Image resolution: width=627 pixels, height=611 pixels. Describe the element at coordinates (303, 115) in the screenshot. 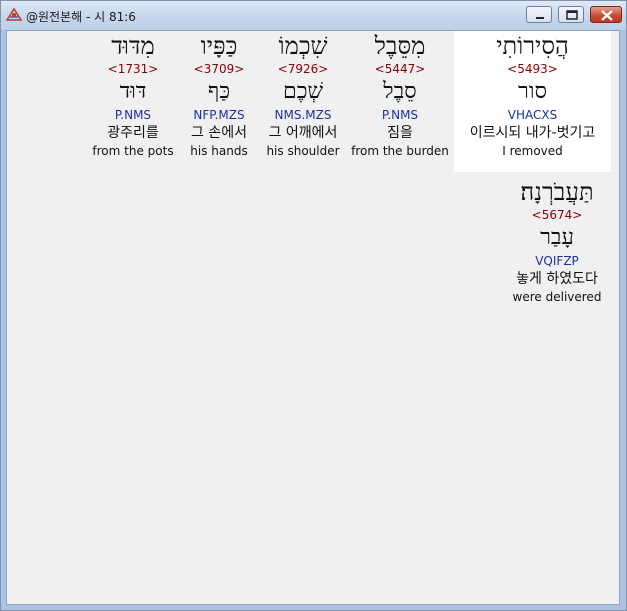

I see `parsing-code: NMS.MZS` at that location.